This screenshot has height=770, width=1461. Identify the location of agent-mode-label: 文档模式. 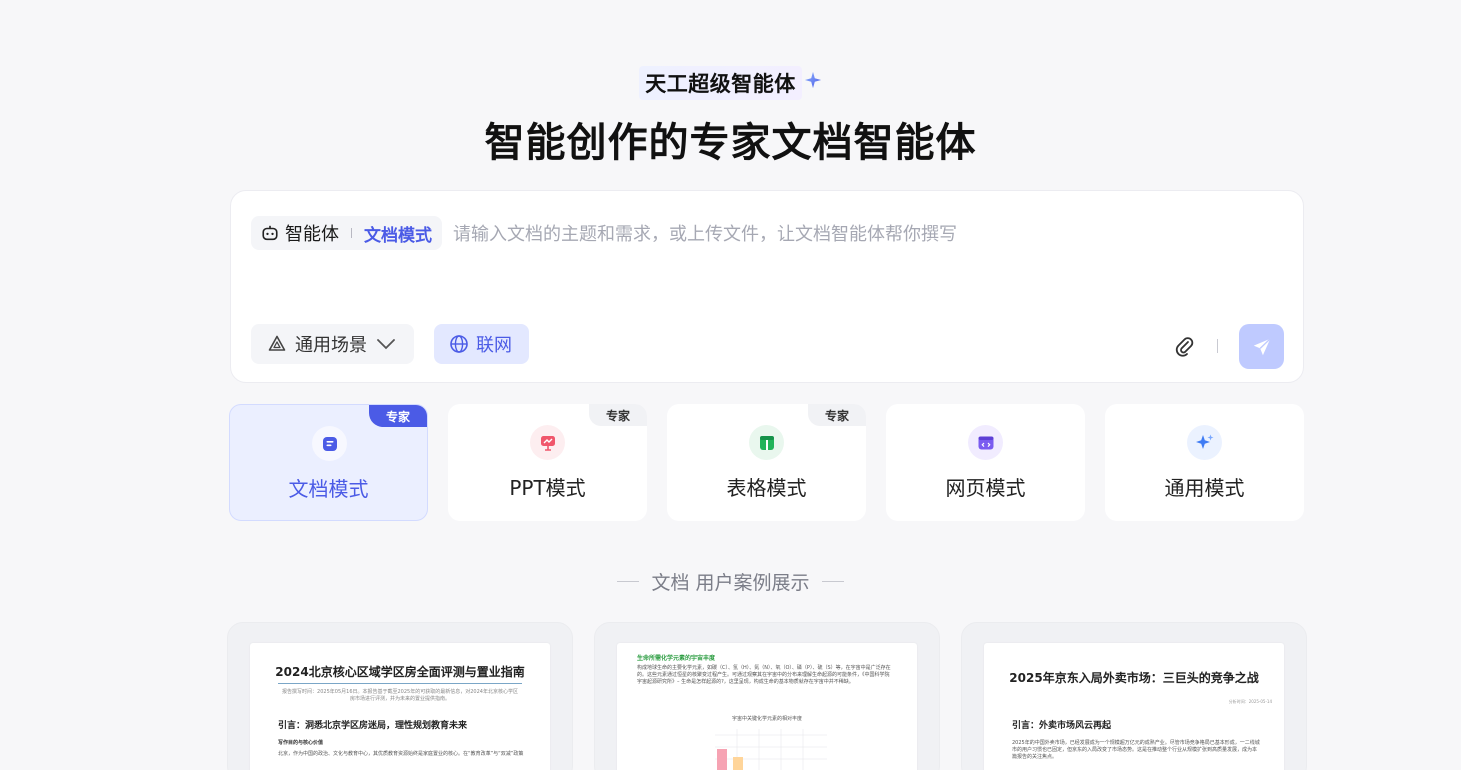
(398, 235).